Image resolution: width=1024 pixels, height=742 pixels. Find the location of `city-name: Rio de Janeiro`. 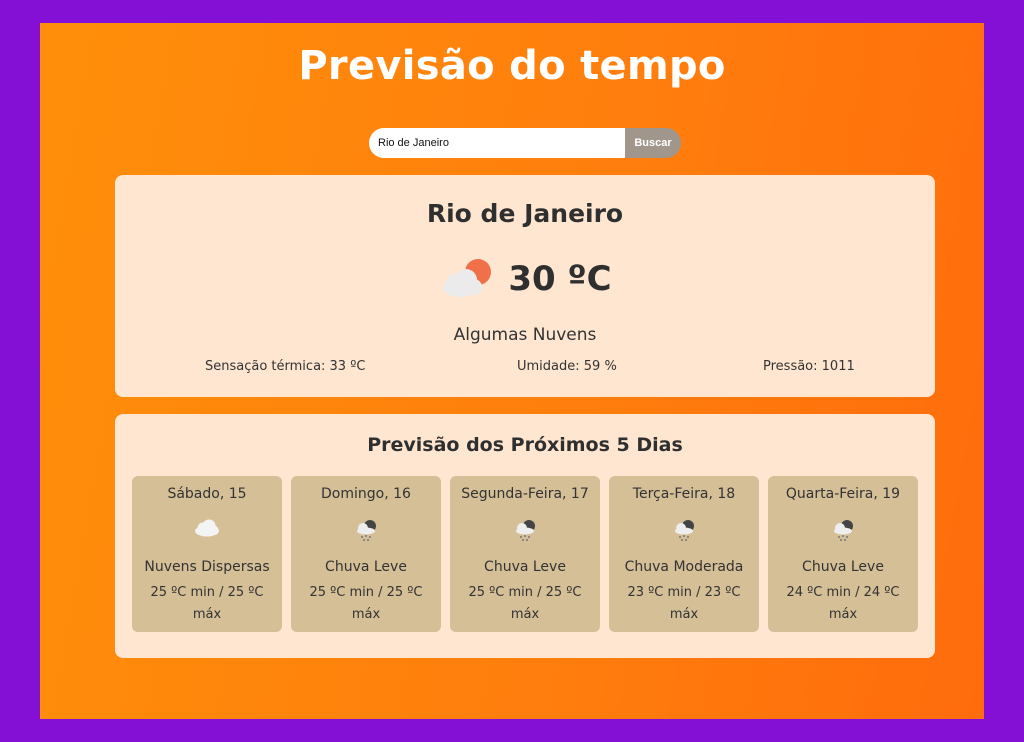

city-name: Rio de Janeiro is located at coordinates (525, 213).